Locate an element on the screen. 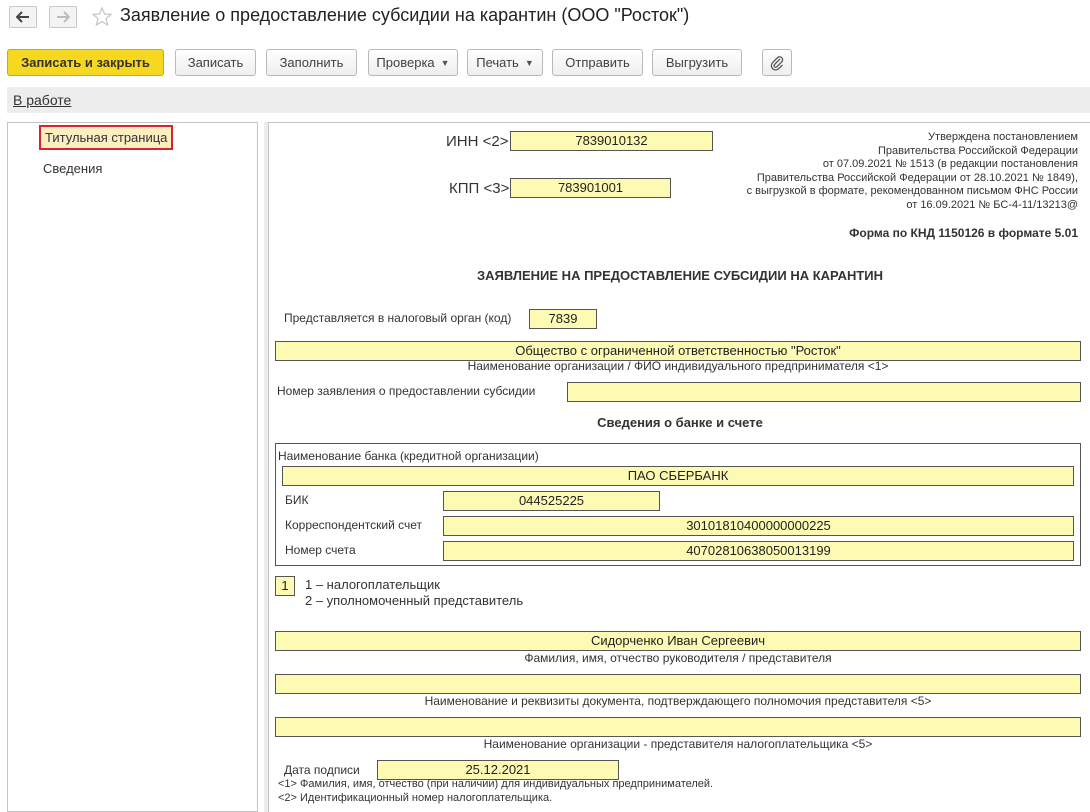  back-button is located at coordinates (23, 17).